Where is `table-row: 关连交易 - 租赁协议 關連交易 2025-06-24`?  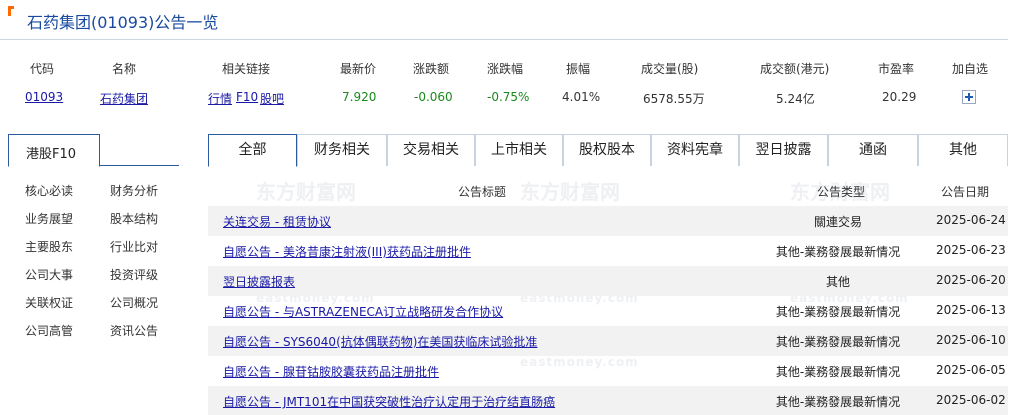
table-row: 关连交易 - 租赁协议 關連交易 2025-06-24 is located at coordinates (608, 221).